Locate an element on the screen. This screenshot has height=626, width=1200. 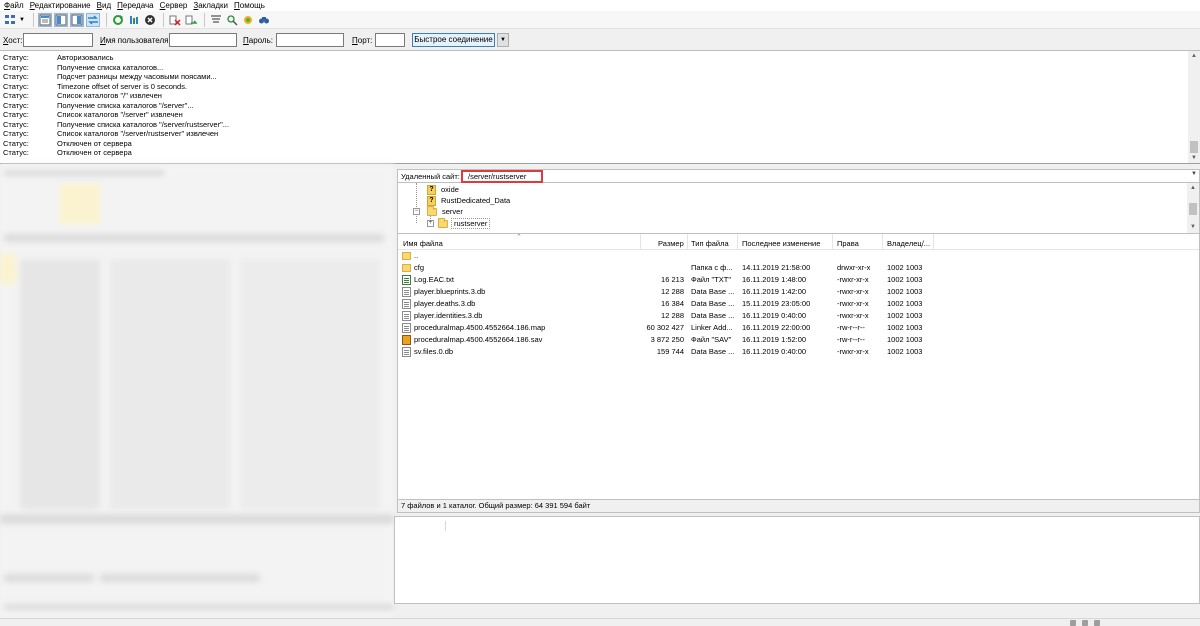
user-label: Имя пользователя: is located at coordinates (135, 40).